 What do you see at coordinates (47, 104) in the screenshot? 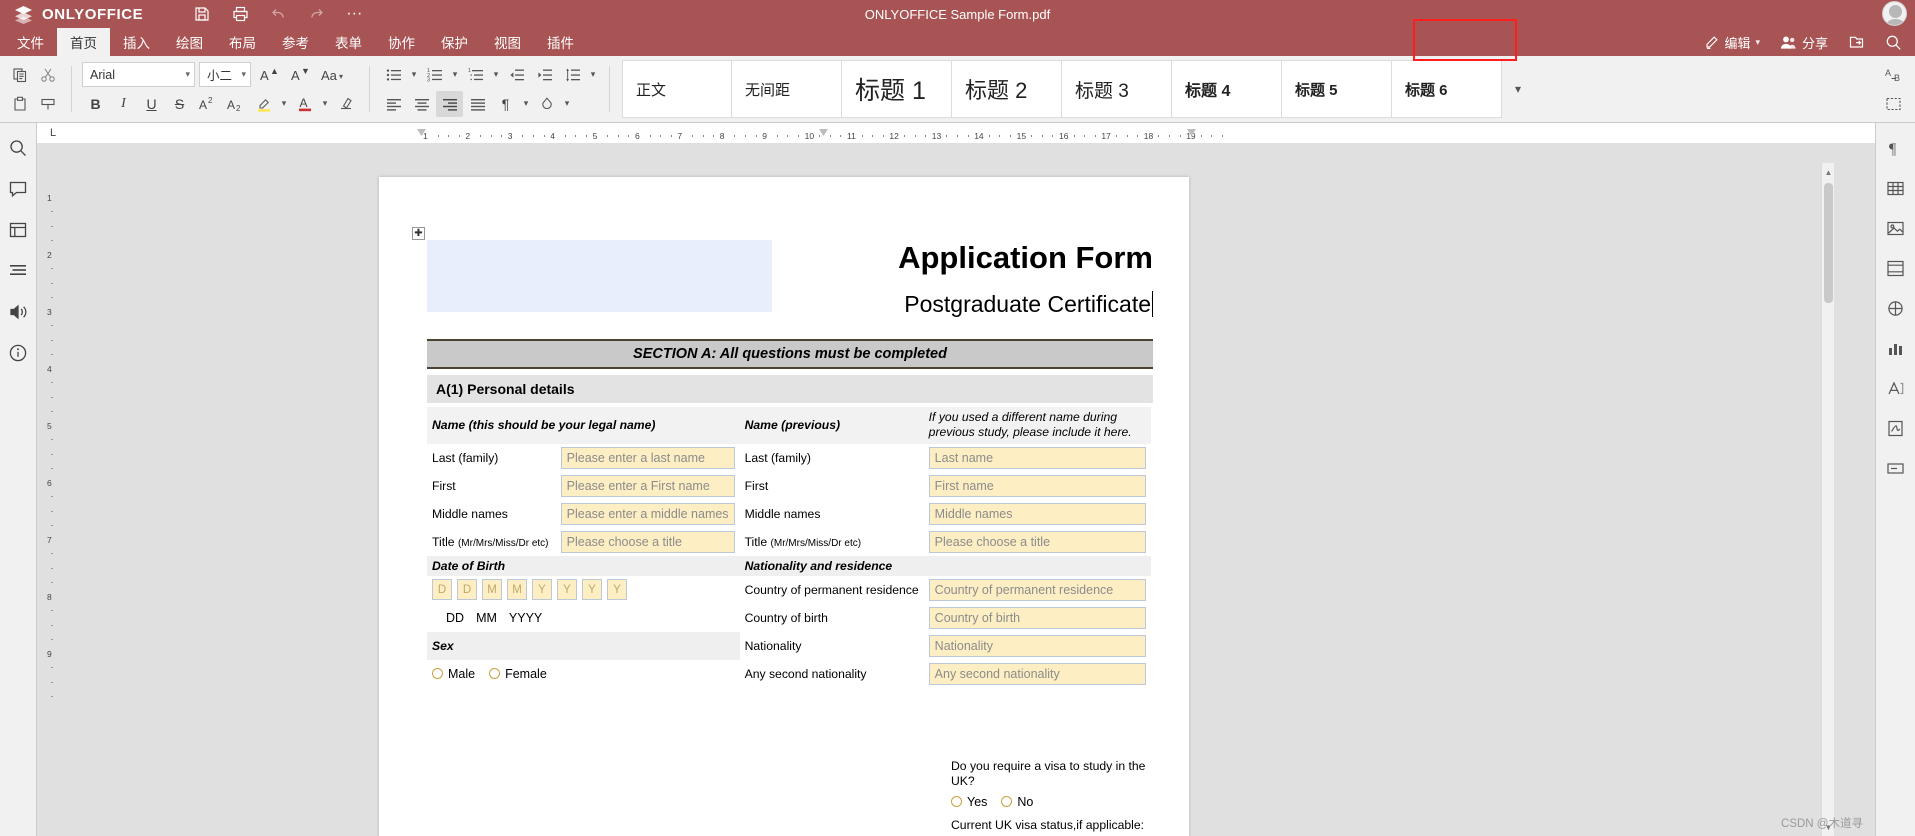
I see `copy-style-icon` at bounding box center [47, 104].